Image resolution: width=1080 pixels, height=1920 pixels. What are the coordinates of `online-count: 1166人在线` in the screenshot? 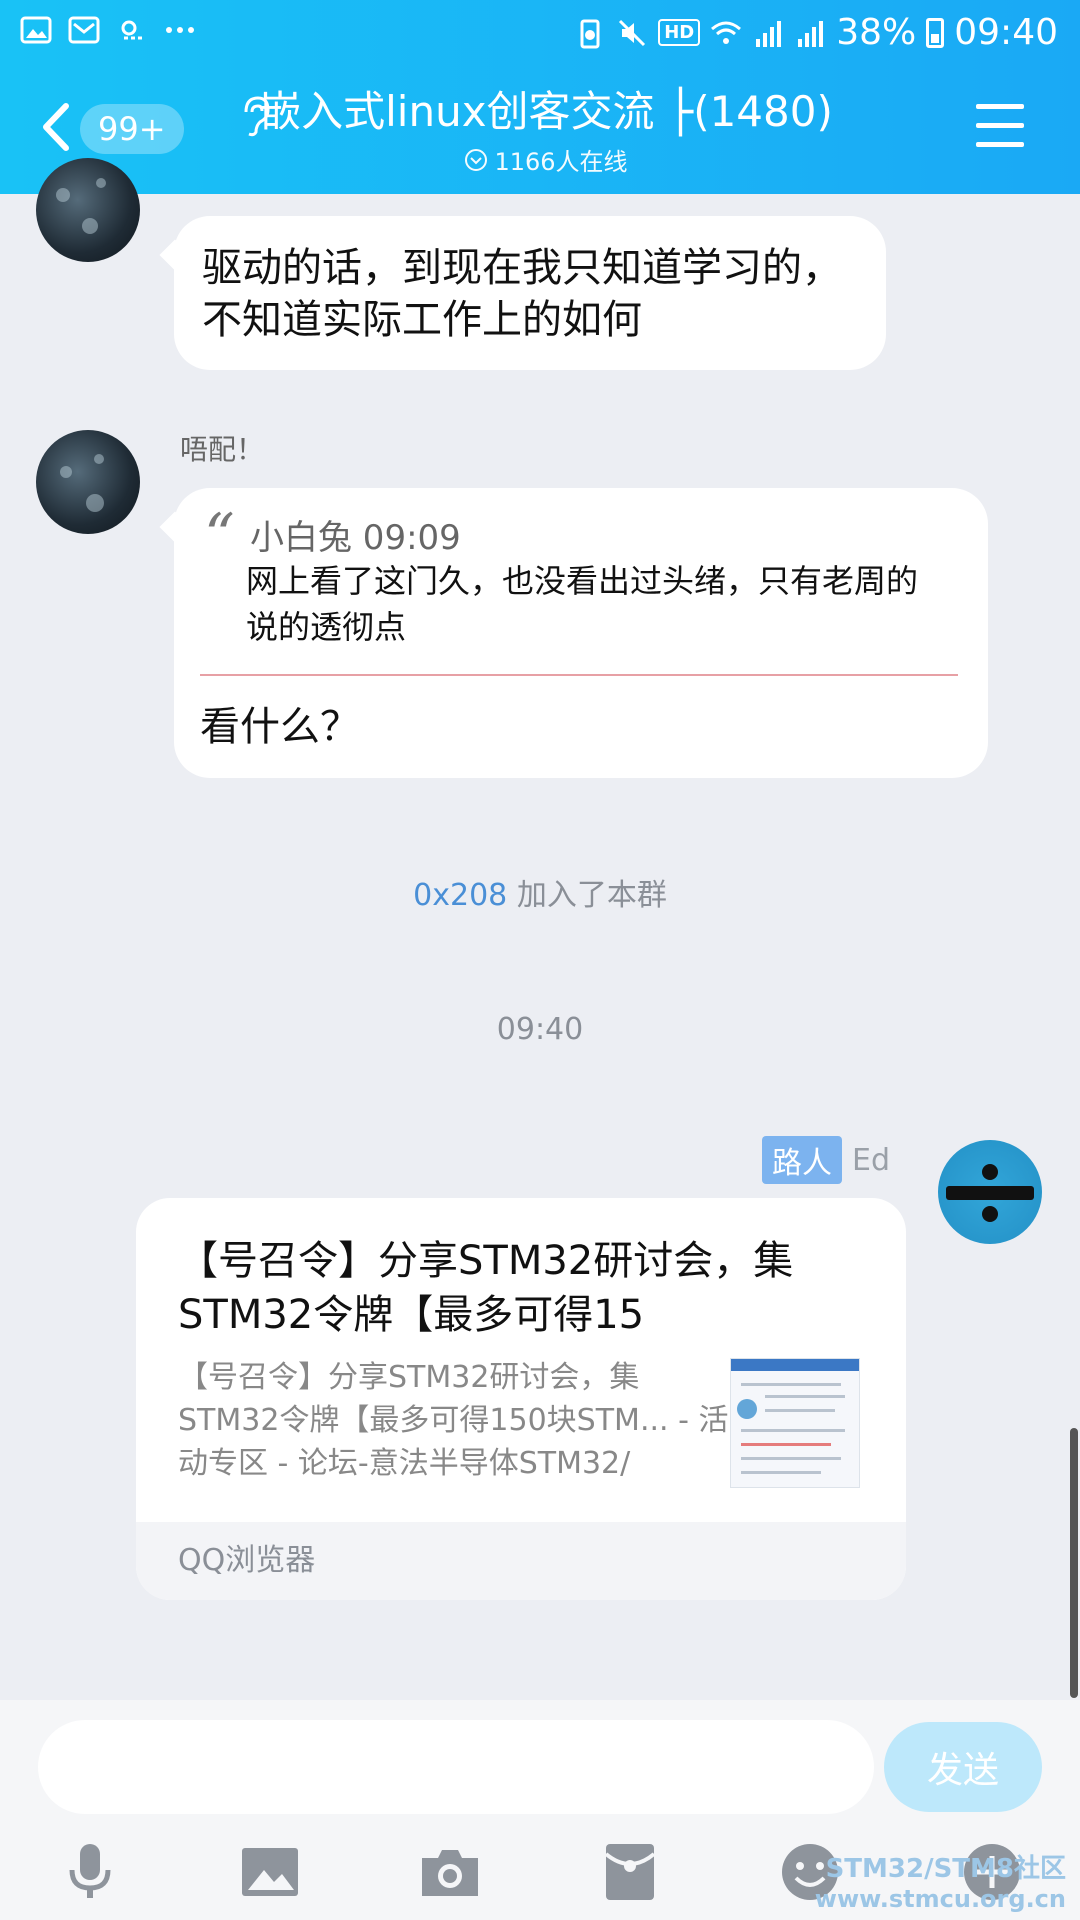 It's located at (546, 159).